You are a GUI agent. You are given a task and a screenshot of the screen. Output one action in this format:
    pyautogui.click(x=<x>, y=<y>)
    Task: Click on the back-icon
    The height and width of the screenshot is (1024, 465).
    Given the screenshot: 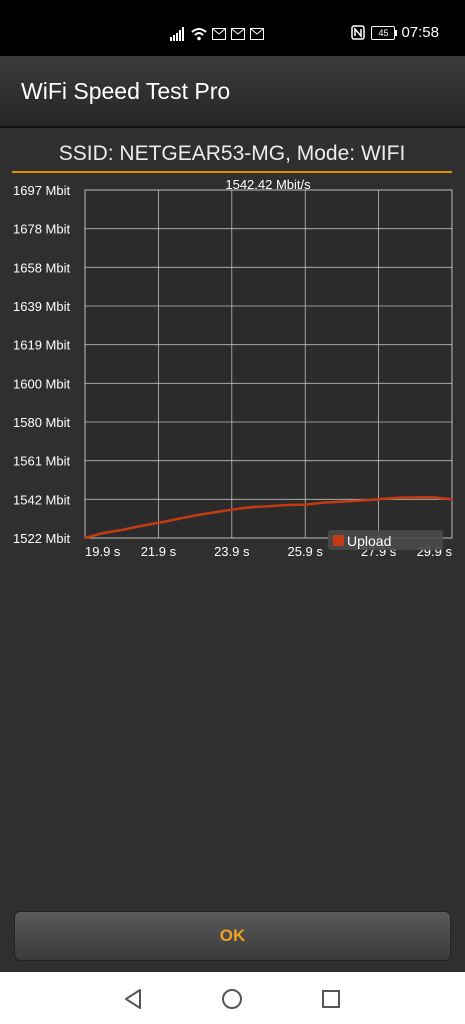 What is the action you would take?
    pyautogui.click(x=133, y=999)
    